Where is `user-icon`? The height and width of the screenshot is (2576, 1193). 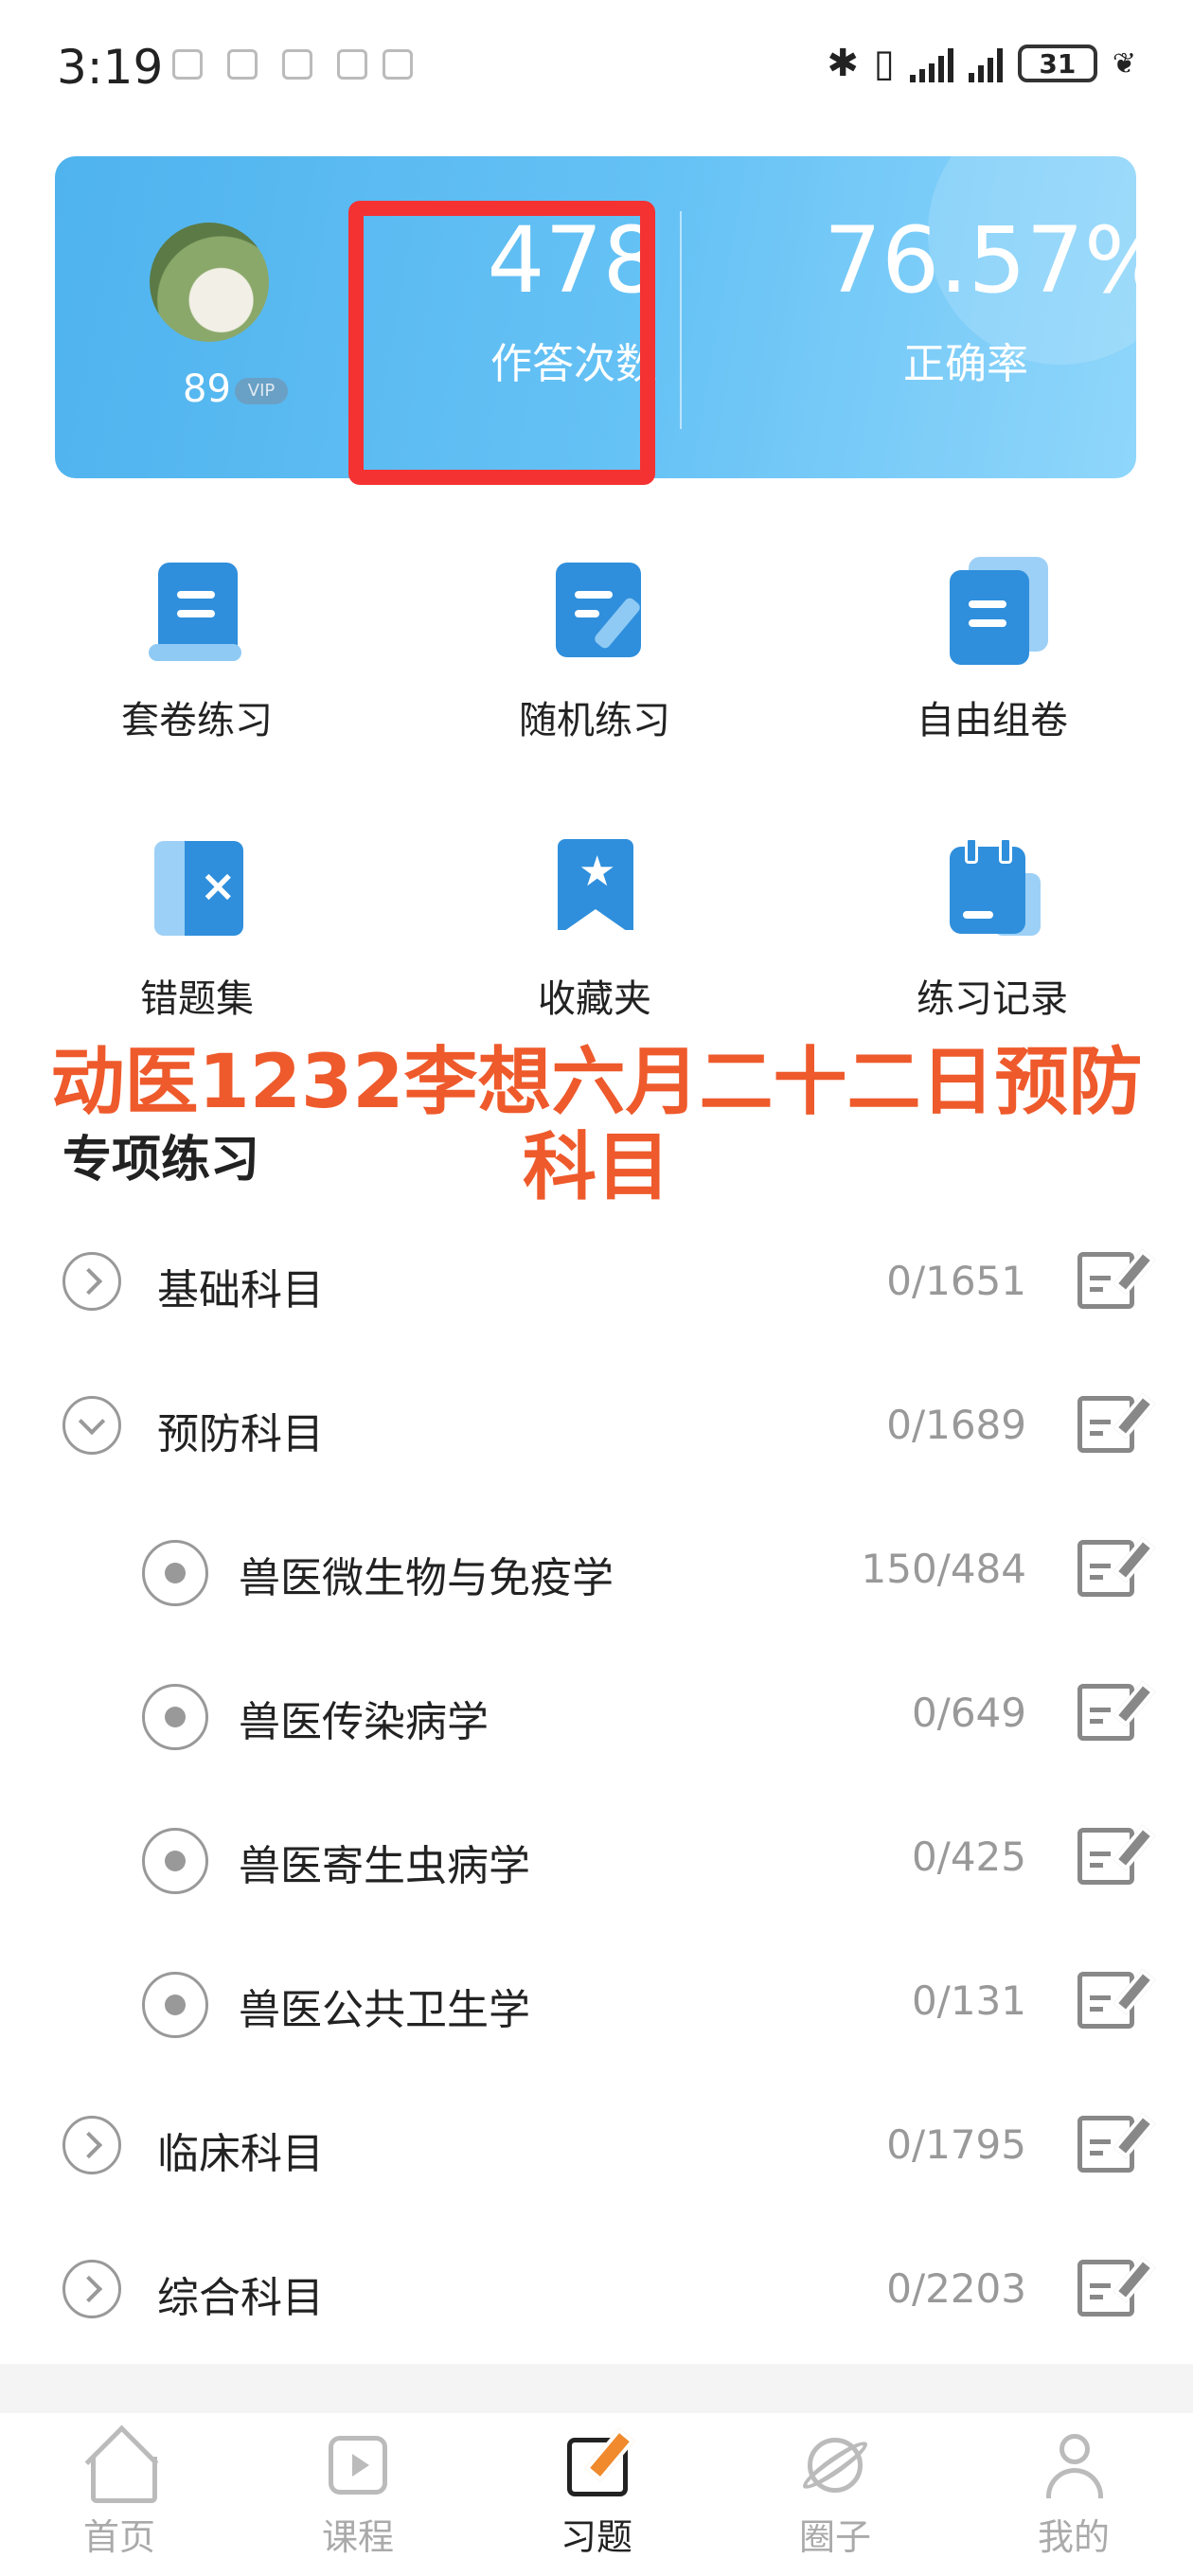 user-icon is located at coordinates (1074, 2465).